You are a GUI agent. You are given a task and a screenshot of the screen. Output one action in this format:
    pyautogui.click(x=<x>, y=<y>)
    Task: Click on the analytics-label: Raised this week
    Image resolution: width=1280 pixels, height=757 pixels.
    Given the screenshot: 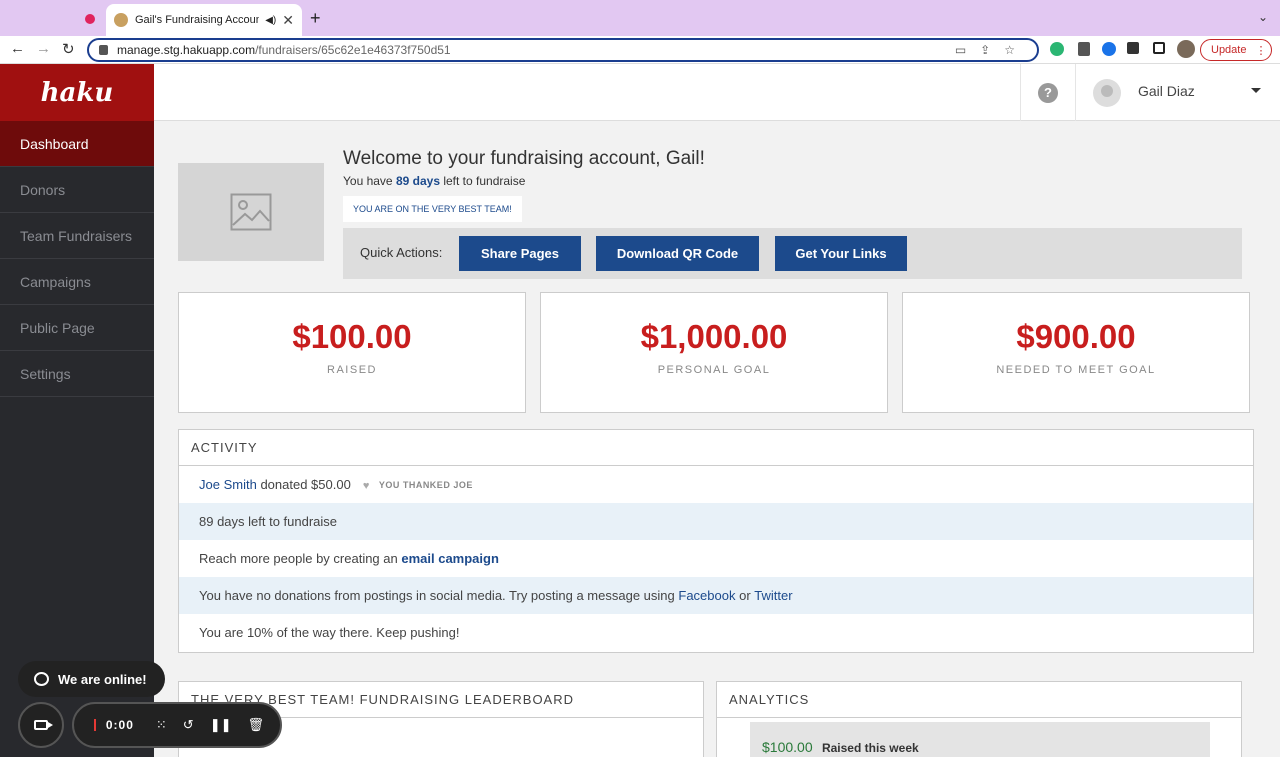 What is the action you would take?
    pyautogui.click(x=870, y=748)
    